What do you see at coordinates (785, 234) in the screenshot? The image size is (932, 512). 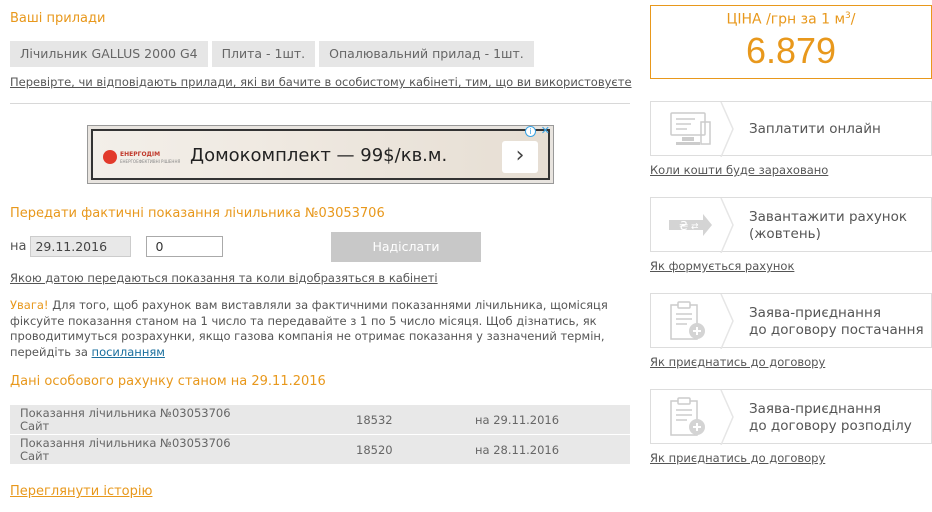 I see `action-title-line2: (жовтень)` at bounding box center [785, 234].